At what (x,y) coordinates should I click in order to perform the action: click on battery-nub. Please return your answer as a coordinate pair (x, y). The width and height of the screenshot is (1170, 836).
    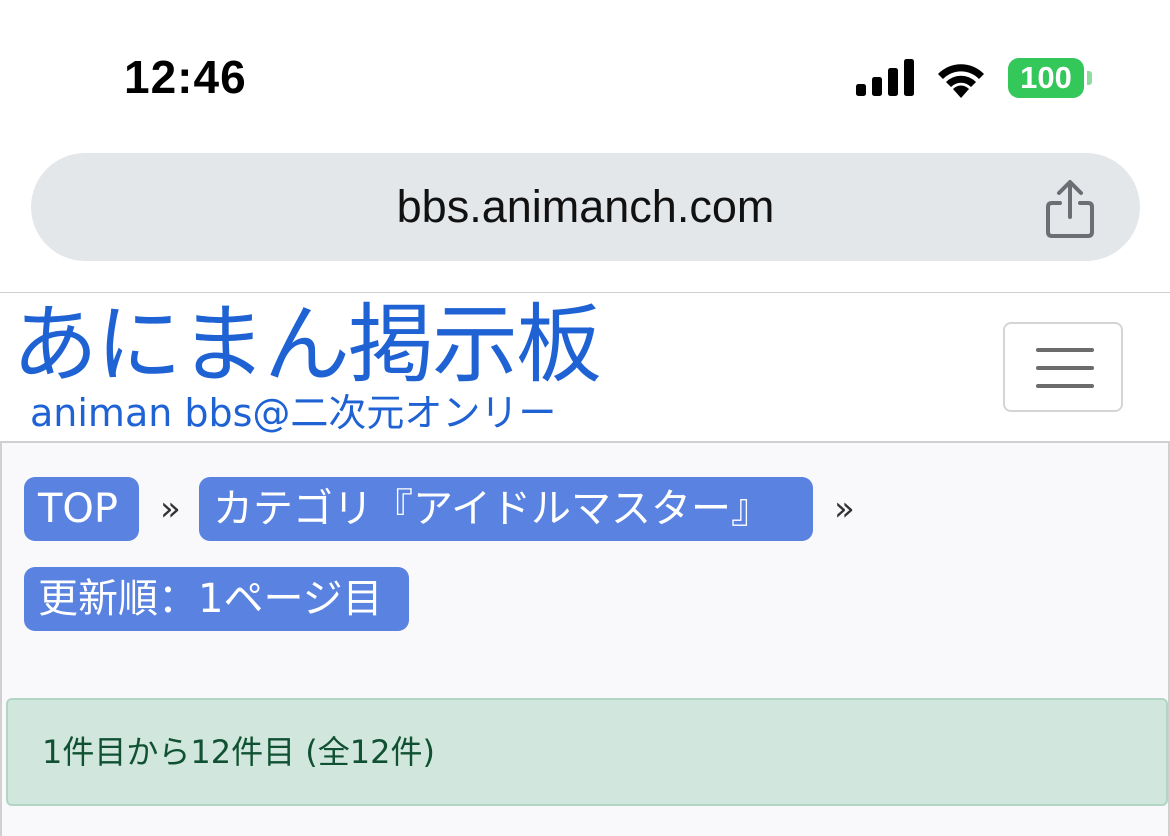
    Looking at the image, I should click on (1089, 78).